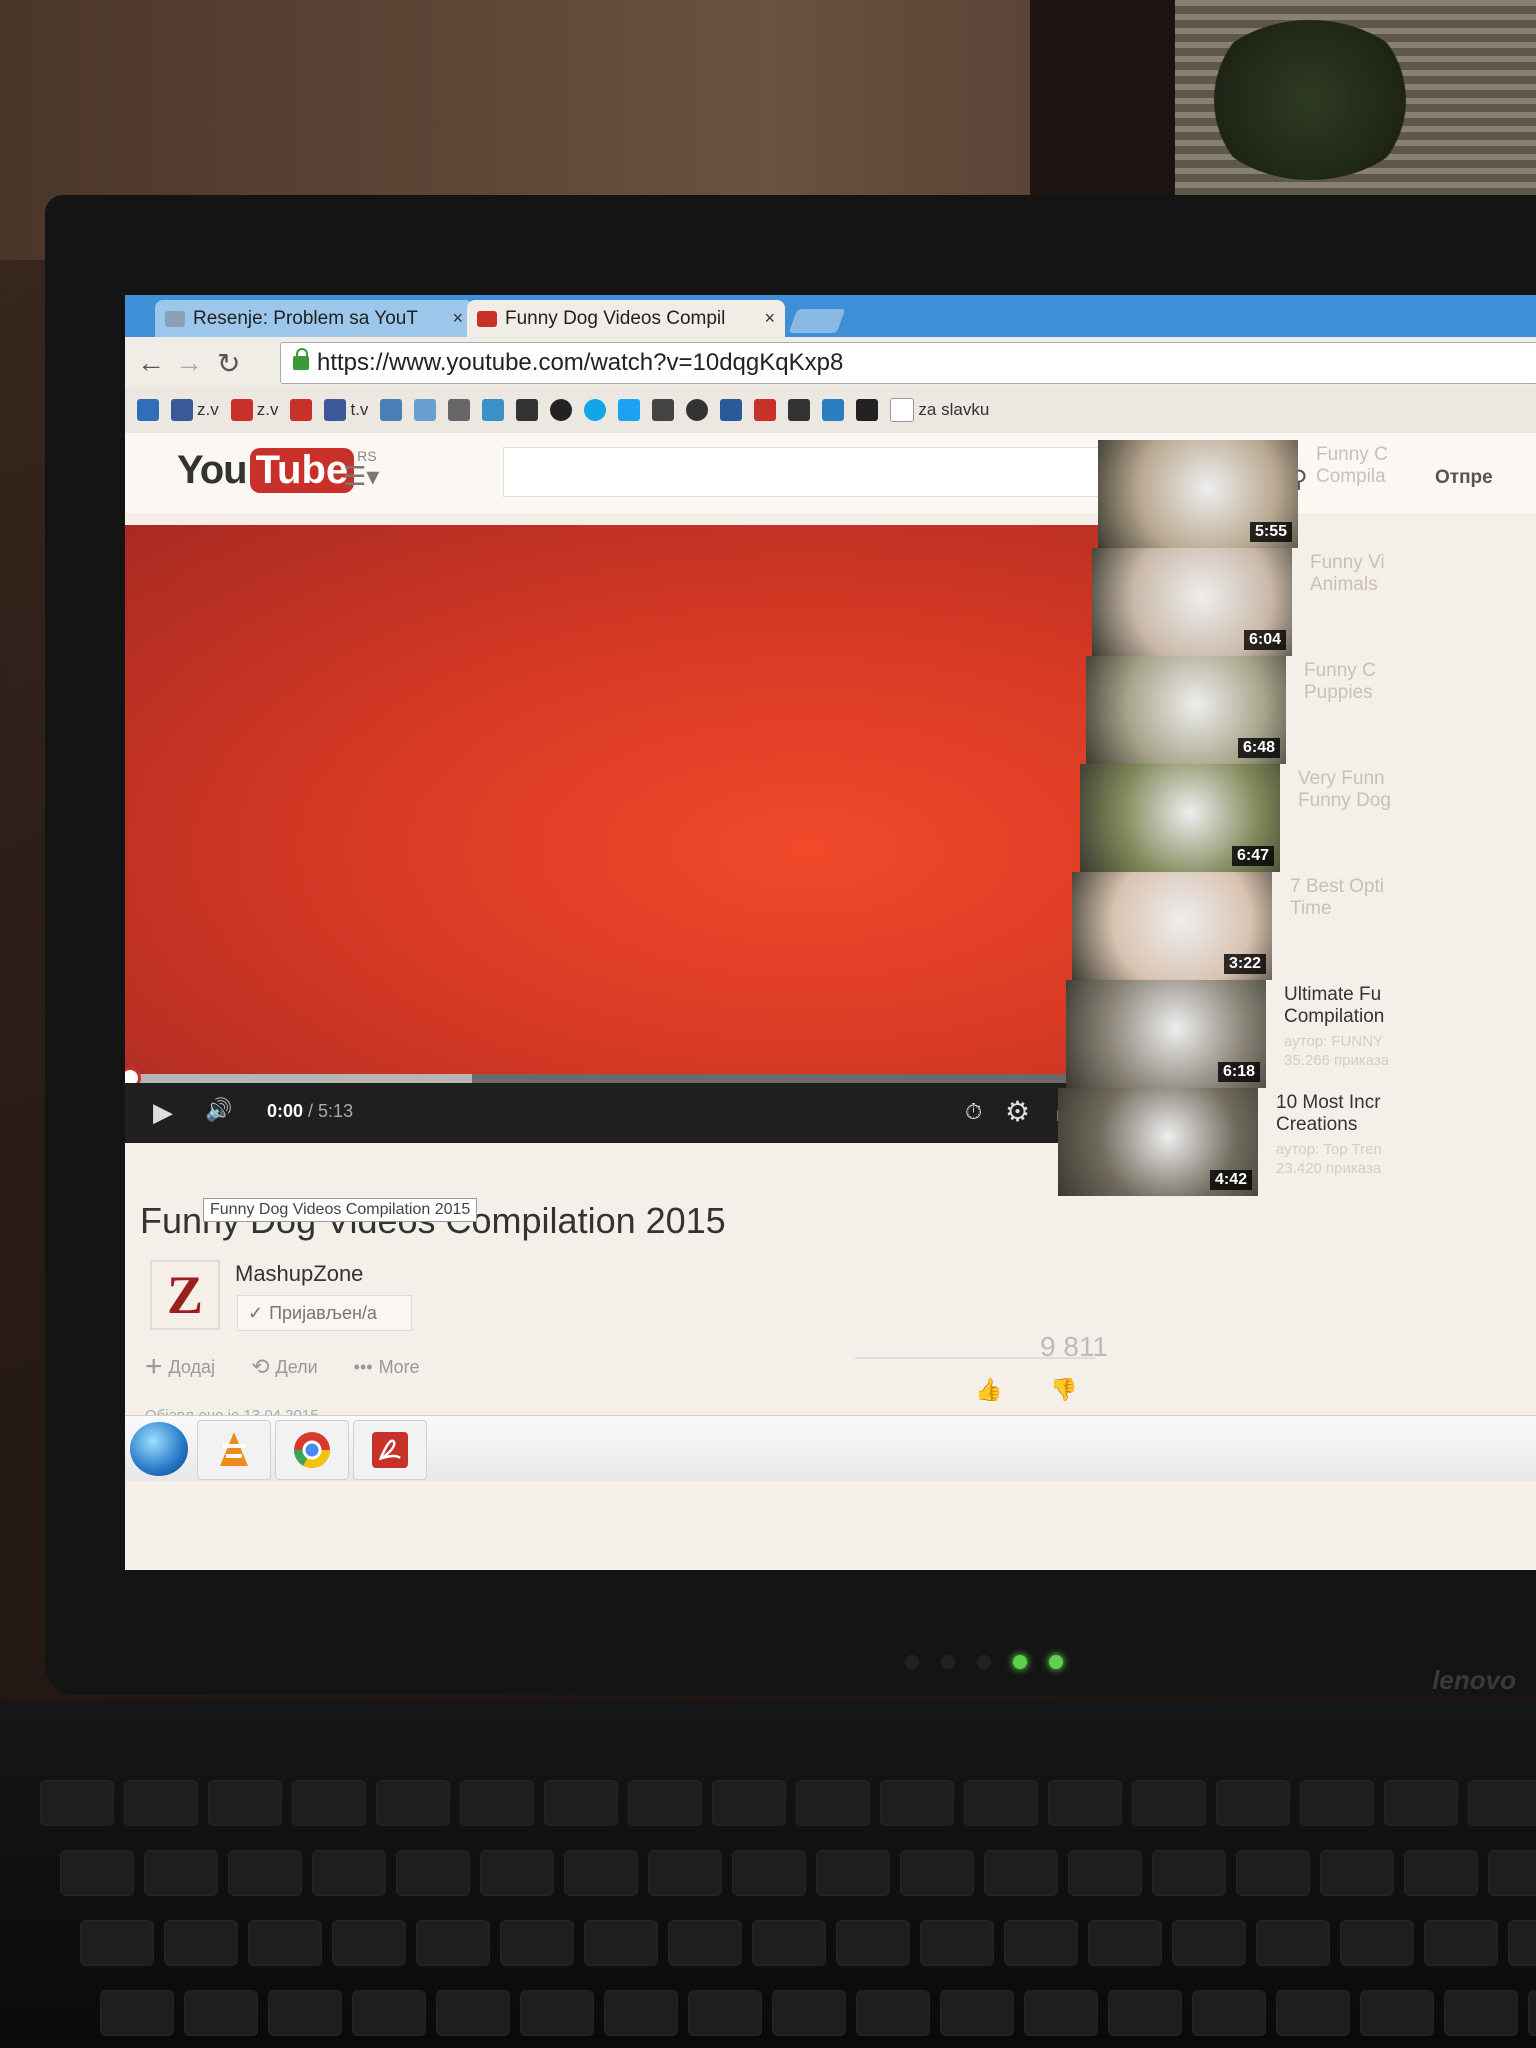  What do you see at coordinates (1474, 1680) in the screenshot?
I see `laptop-brand-logo: lenovo` at bounding box center [1474, 1680].